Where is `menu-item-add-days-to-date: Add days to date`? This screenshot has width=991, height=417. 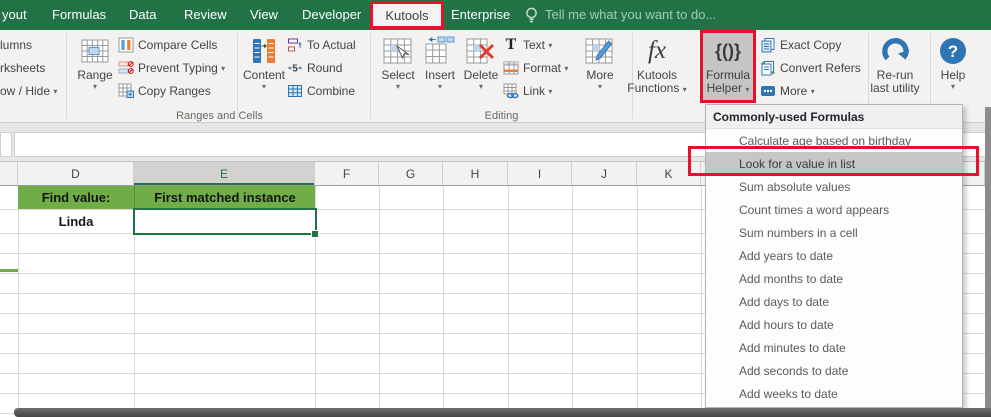 menu-item-add-days-to-date: Add days to date is located at coordinates (834, 301).